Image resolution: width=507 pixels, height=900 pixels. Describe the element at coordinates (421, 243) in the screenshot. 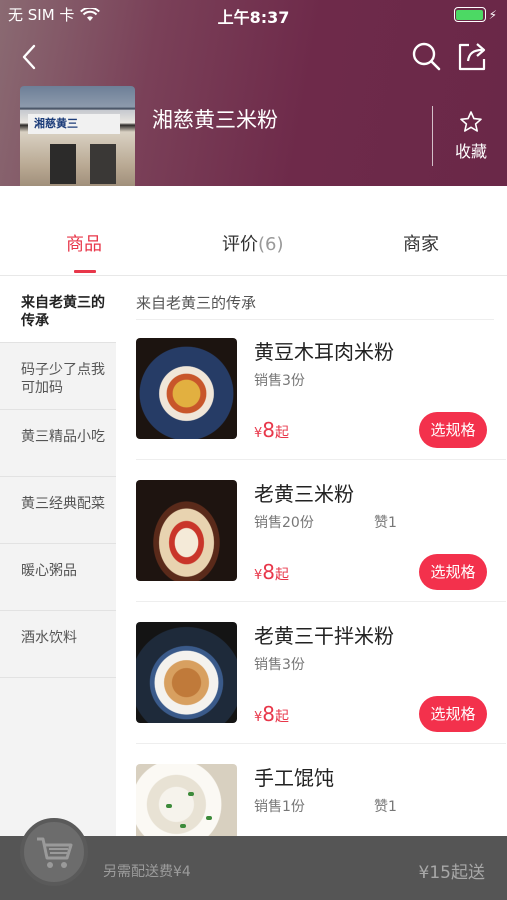

I see `tab-merchant: 商家` at that location.